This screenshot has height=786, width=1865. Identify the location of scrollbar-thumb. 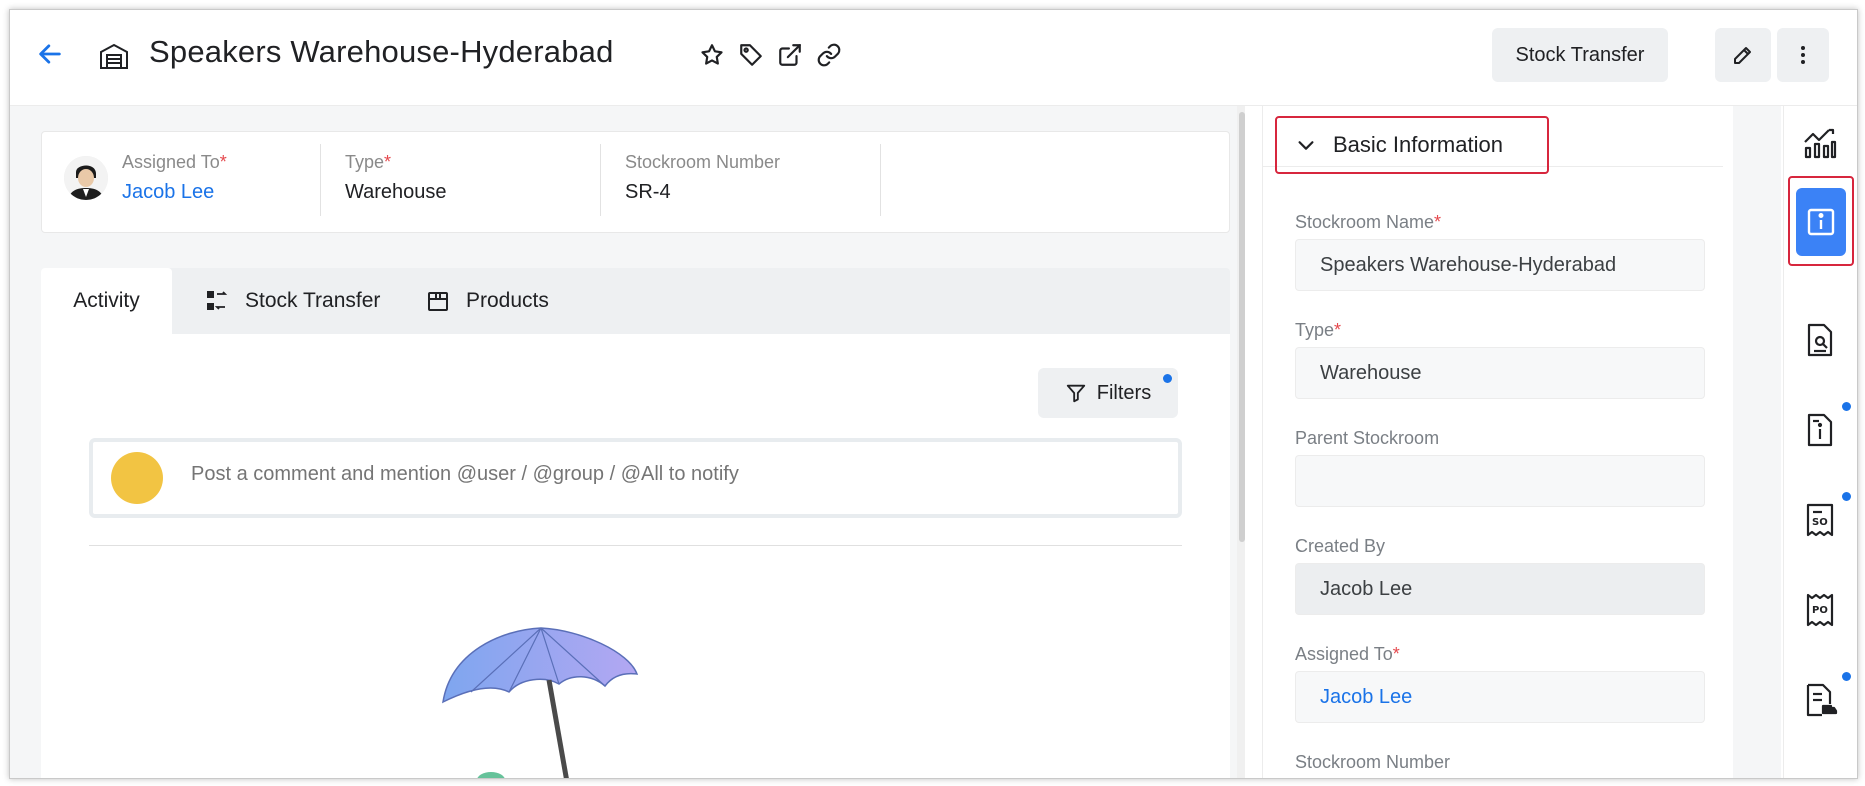
(1242, 327).